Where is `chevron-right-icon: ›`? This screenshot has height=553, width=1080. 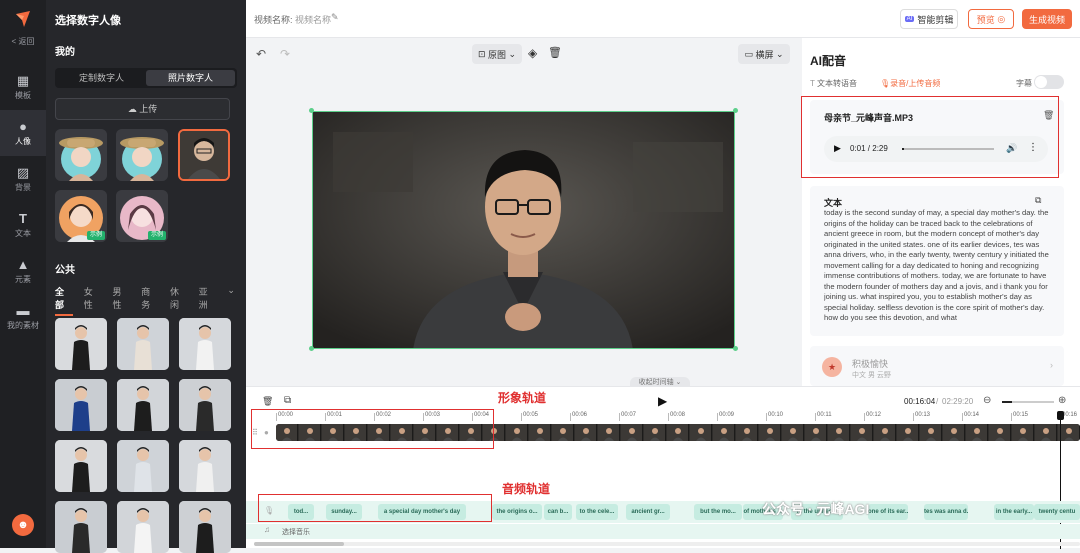
chevron-right-icon: › is located at coordinates (1051, 365).